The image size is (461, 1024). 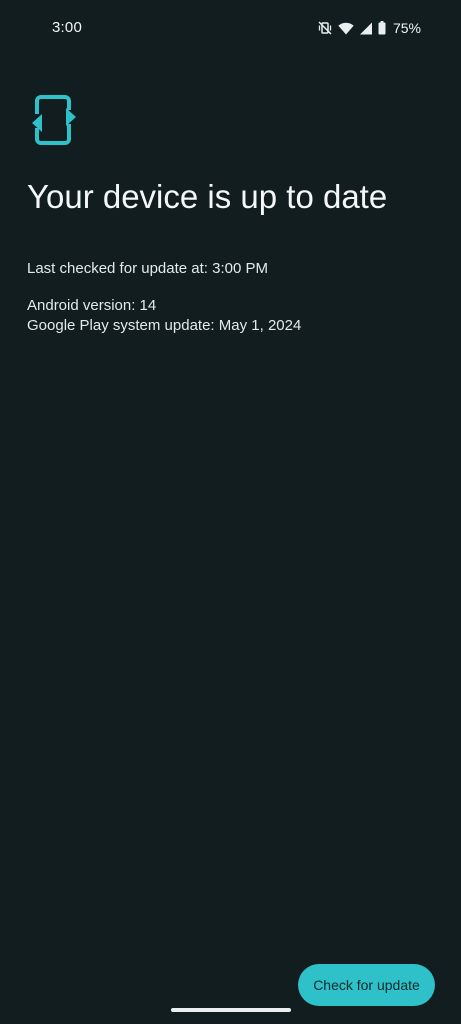 I want to click on page-title: Your device is up to date, so click(x=207, y=196).